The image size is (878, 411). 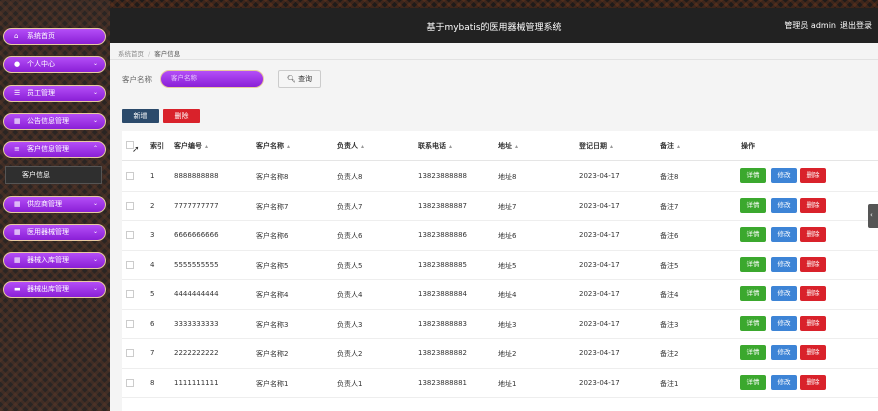 I want to click on logout-link: 退出登录, so click(x=856, y=25).